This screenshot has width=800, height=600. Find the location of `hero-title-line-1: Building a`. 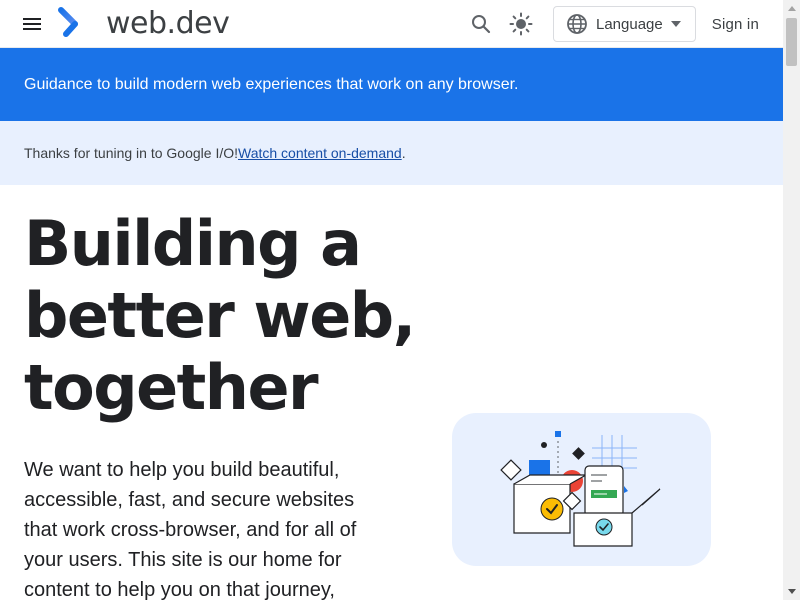

hero-title-line-1: Building a is located at coordinates (193, 243).